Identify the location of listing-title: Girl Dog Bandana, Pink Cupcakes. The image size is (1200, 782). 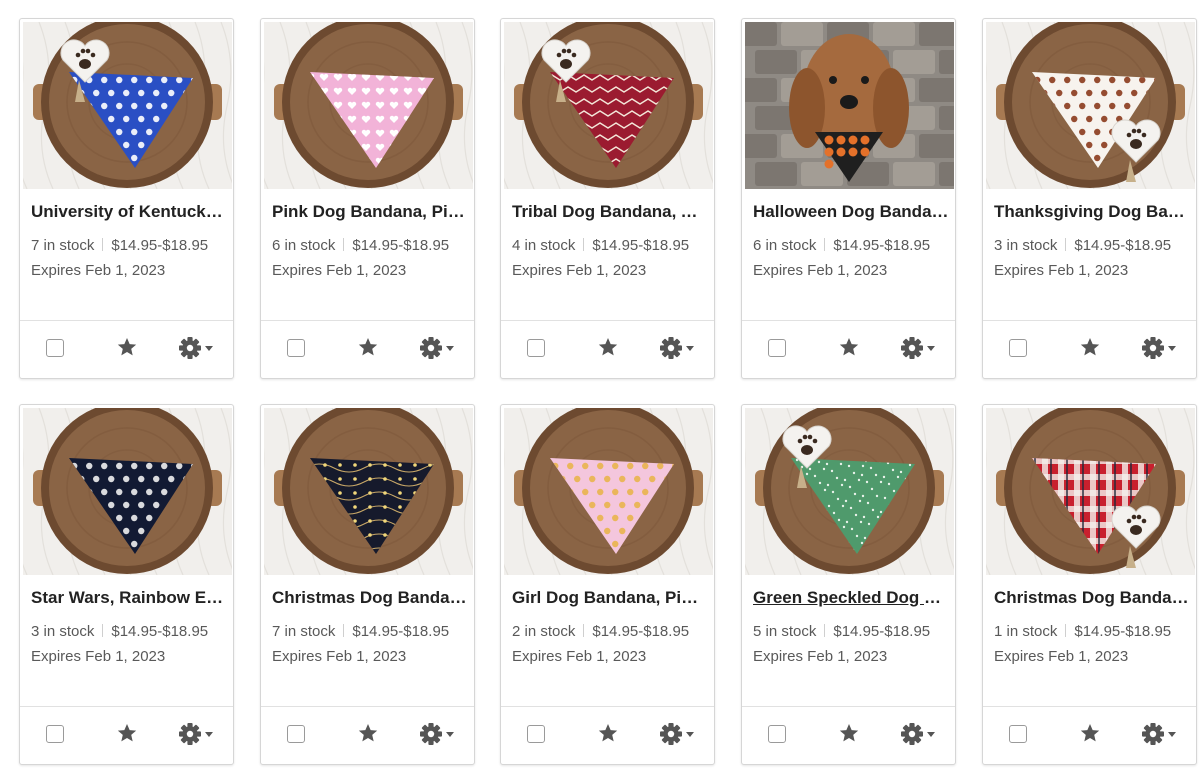
(610, 598).